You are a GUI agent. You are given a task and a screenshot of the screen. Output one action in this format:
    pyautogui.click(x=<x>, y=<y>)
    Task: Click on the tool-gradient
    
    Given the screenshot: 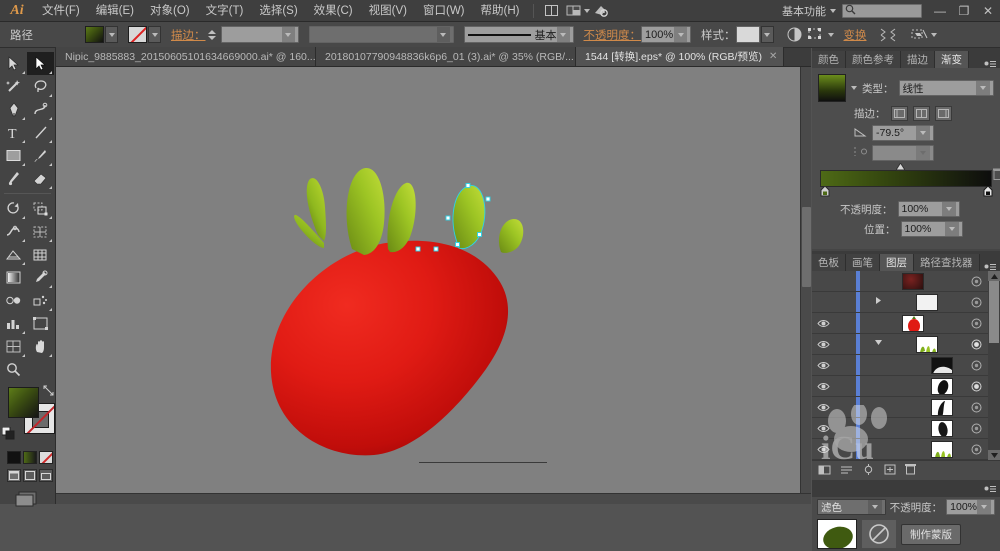 What is the action you would take?
    pyautogui.click(x=13, y=277)
    